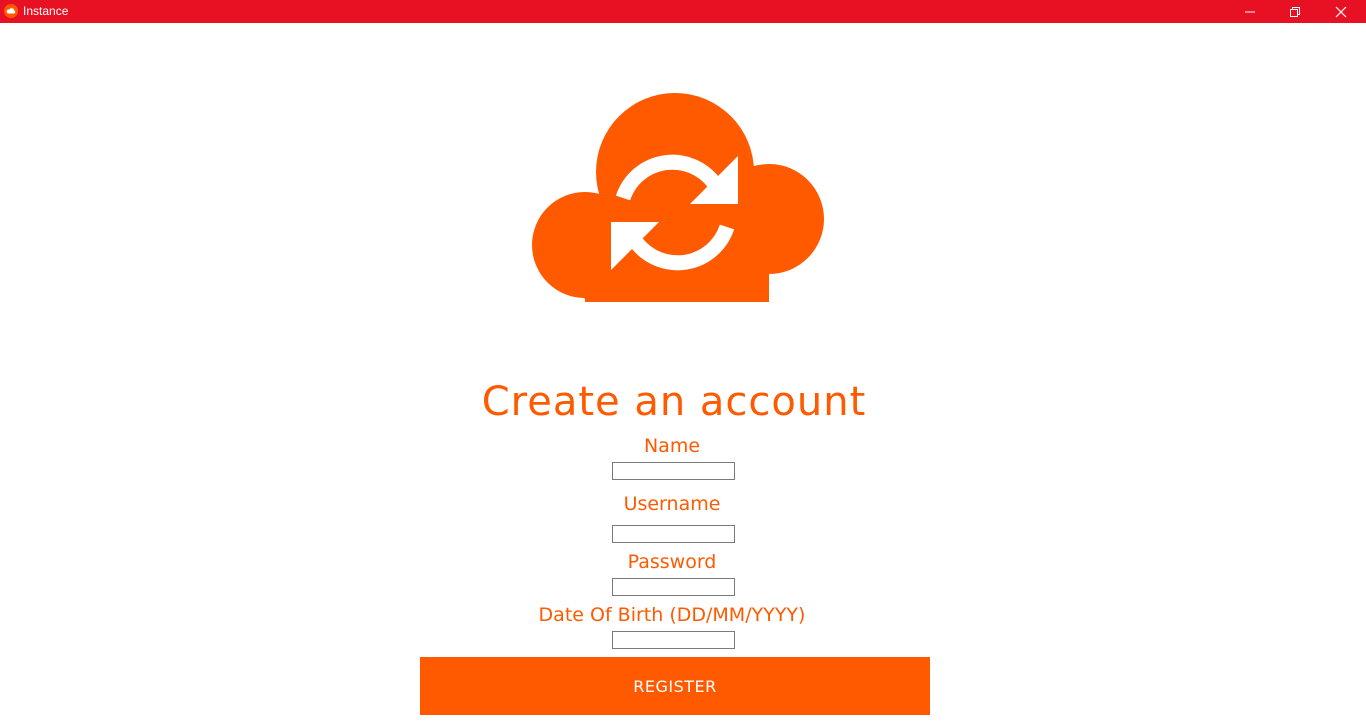 Image resolution: width=1366 pixels, height=726 pixels. I want to click on register-button: REGISTER, so click(675, 686).